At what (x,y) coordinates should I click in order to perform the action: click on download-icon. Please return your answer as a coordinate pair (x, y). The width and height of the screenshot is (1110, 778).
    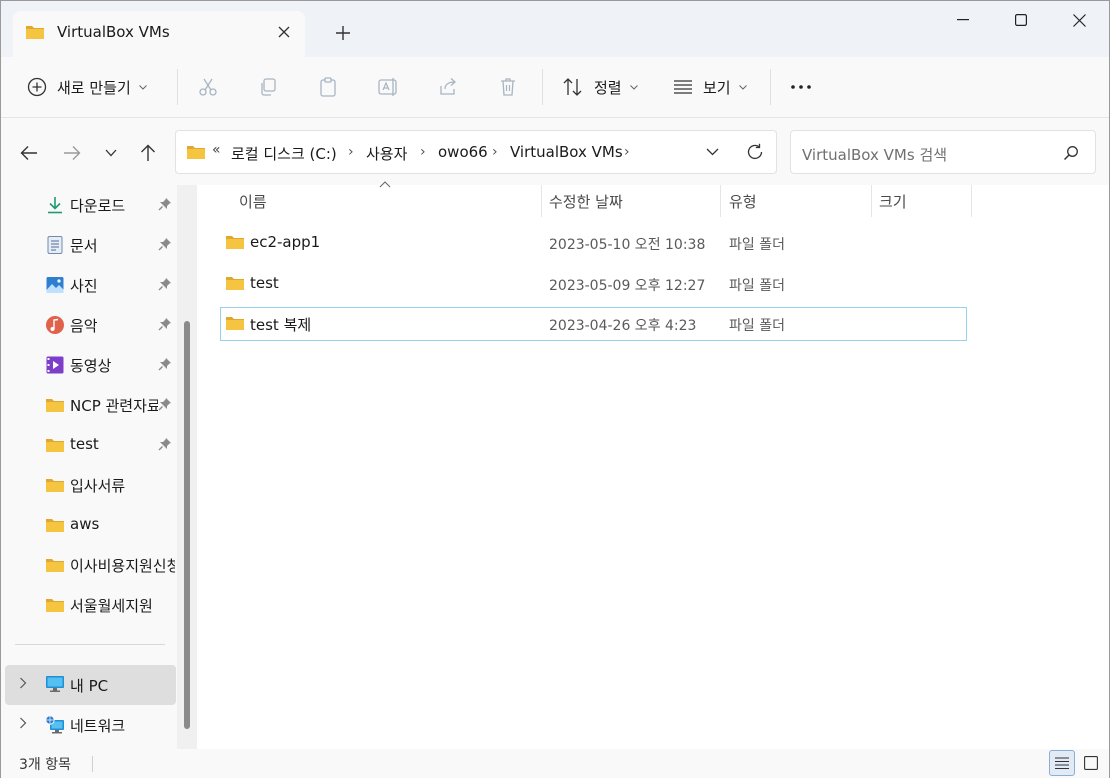
    Looking at the image, I should click on (55, 205).